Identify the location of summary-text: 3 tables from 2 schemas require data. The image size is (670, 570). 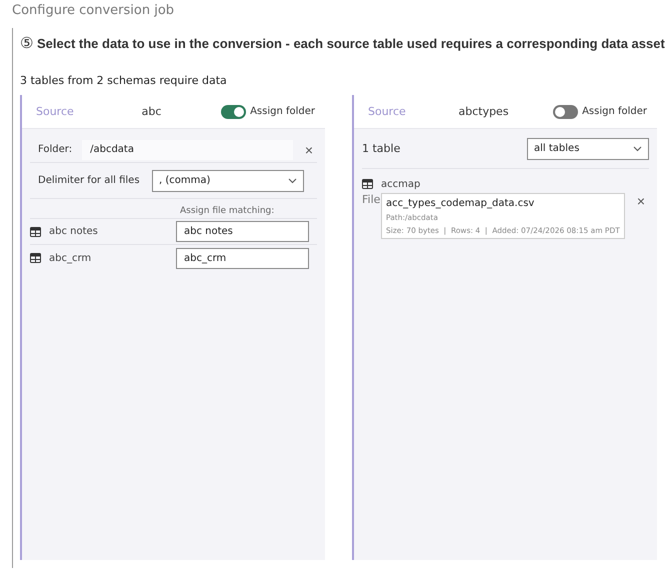
(124, 80).